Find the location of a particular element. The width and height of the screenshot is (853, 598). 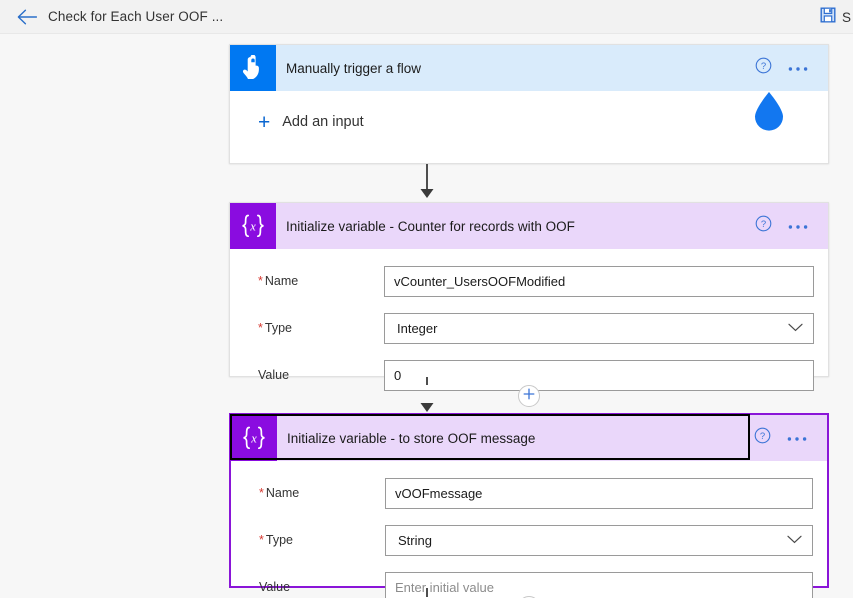

back-button is located at coordinates (27, 17).